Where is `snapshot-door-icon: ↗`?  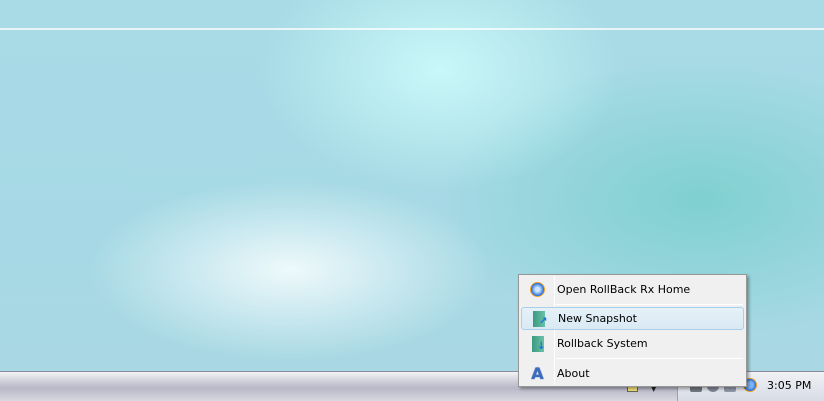 snapshot-door-icon: ↗ is located at coordinates (540, 318).